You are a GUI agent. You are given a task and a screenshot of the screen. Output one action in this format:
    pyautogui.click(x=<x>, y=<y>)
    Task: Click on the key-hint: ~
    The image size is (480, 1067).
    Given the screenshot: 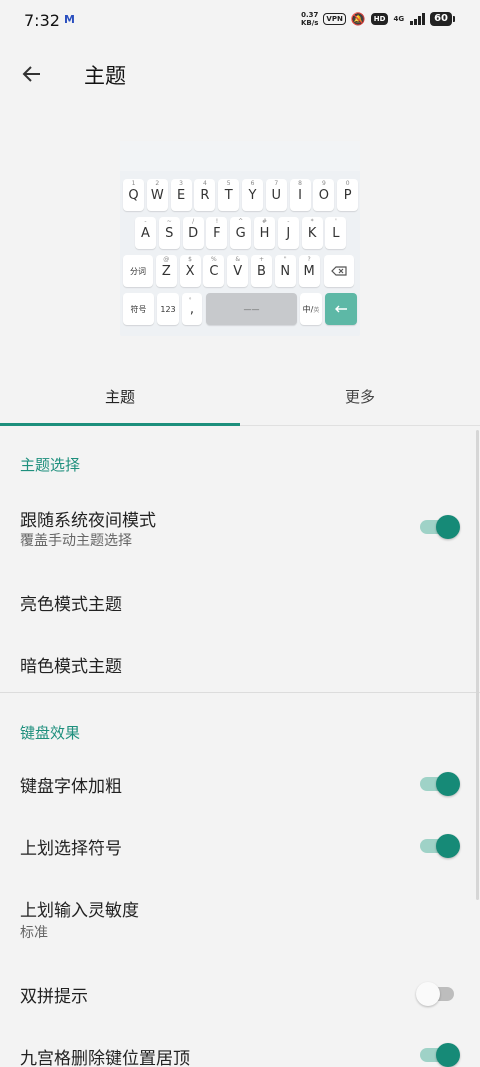 What is the action you would take?
    pyautogui.click(x=169, y=221)
    